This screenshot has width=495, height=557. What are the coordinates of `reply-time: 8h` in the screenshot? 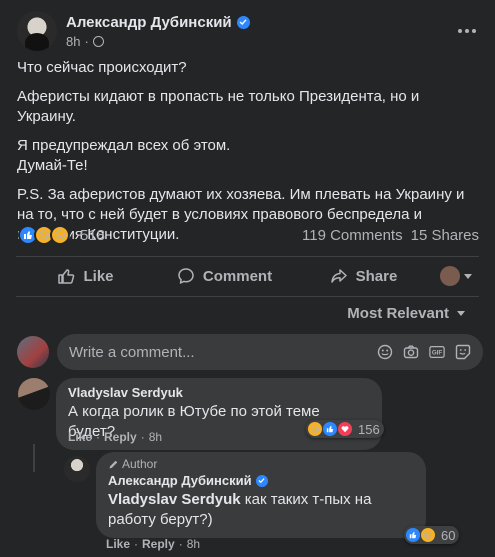 It's located at (193, 544).